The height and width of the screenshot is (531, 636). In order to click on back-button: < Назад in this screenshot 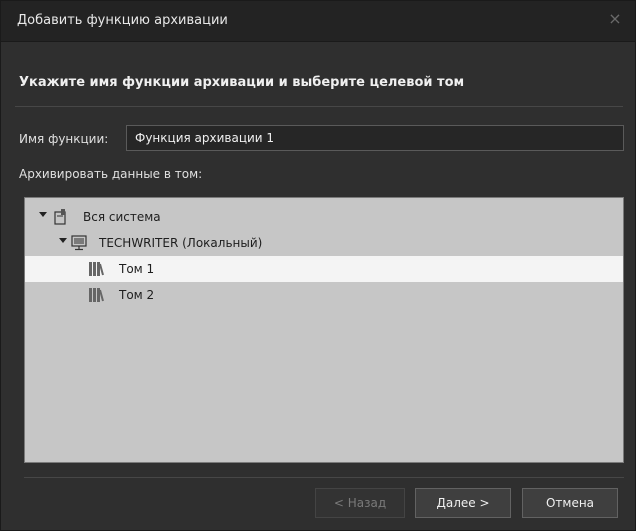, I will do `click(360, 503)`.